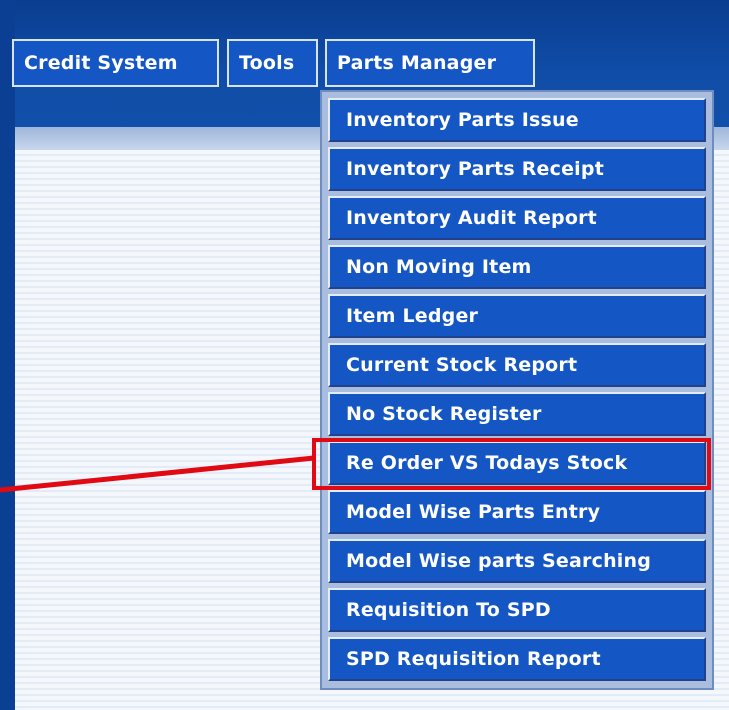  What do you see at coordinates (157, 474) in the screenshot?
I see `callout-pointer-line` at bounding box center [157, 474].